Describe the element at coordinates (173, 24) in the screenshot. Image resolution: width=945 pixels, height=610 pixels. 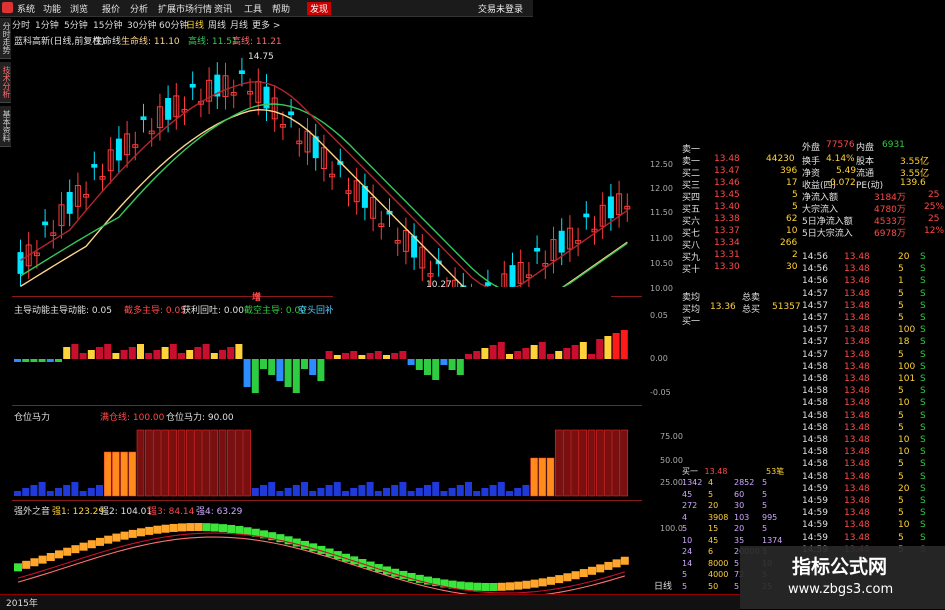
I see `period-60min: 60分钟` at that location.